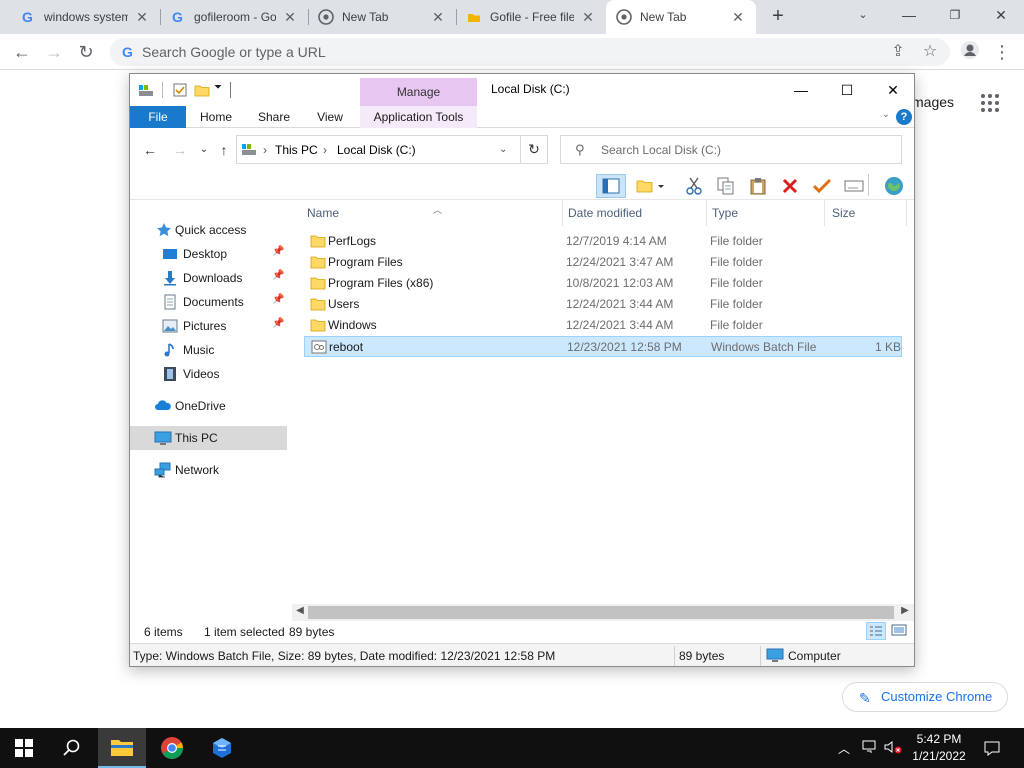 The width and height of the screenshot is (1024, 768). What do you see at coordinates (939, 748) in the screenshot?
I see `taskbar-clock: 5:42 PM 1/21/2022` at bounding box center [939, 748].